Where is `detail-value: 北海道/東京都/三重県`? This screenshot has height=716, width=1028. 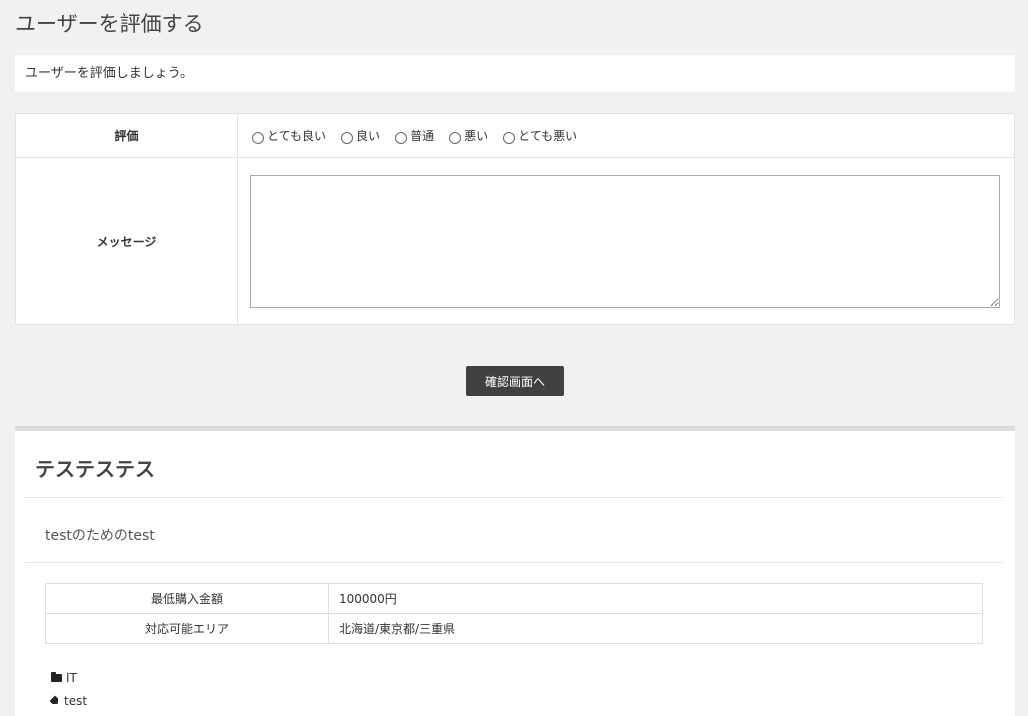 detail-value: 北海道/東京都/三重県 is located at coordinates (655, 628).